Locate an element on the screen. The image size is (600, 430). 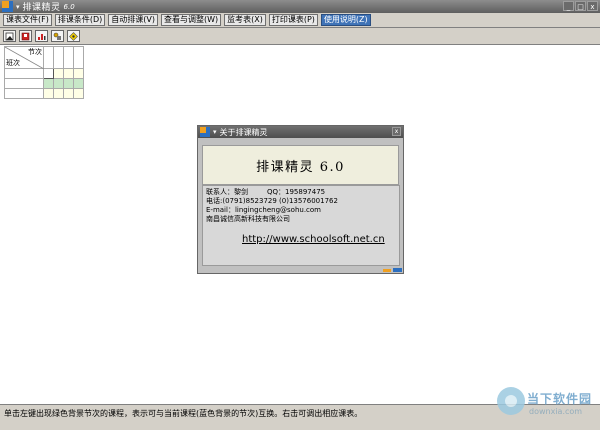
minimize-button: _ is located at coordinates (568, 6).